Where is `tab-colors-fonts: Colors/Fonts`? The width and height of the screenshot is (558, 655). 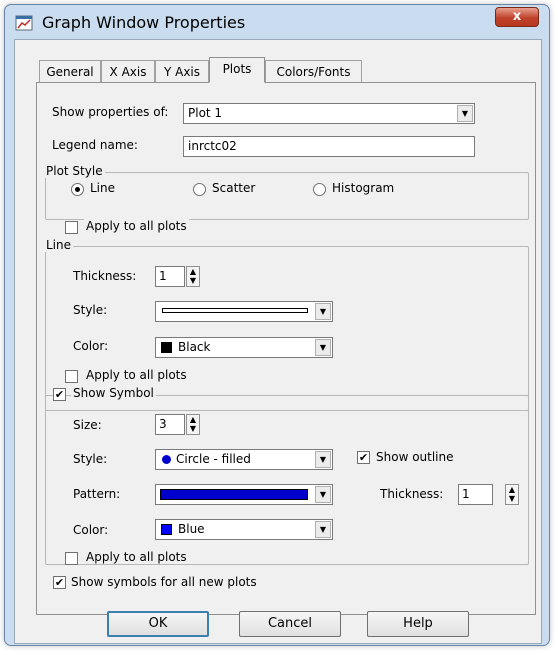
tab-colors-fonts: Colors/Fonts is located at coordinates (313, 71).